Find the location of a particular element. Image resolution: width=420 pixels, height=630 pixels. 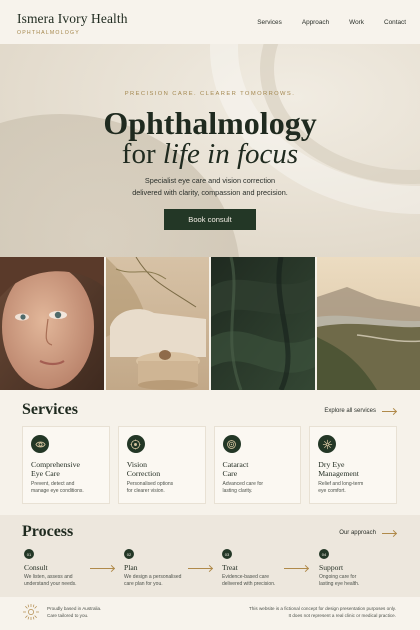

service-desc-line2: for clearer vision. is located at coordinates (145, 491).